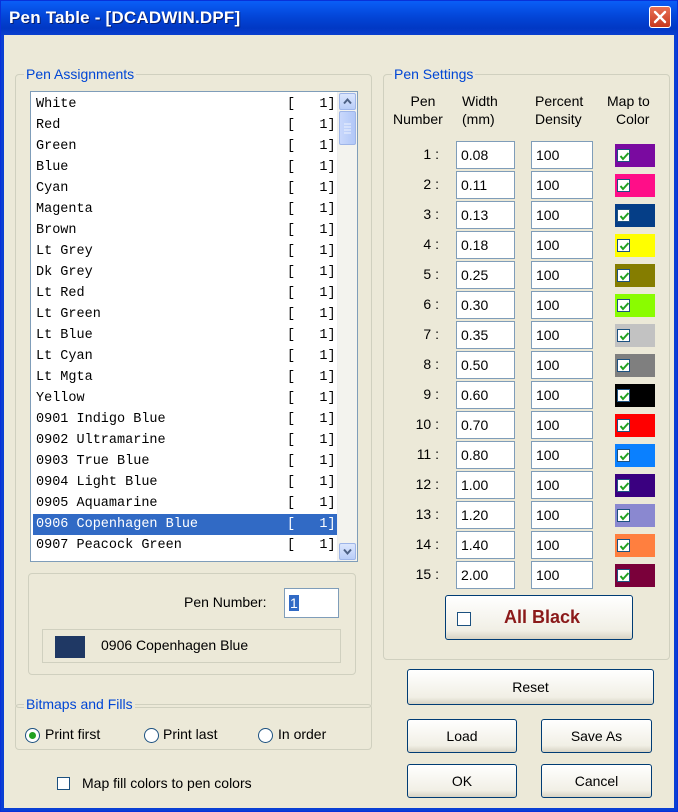  Describe the element at coordinates (530, 687) in the screenshot. I see `reset-button: Reset` at that location.